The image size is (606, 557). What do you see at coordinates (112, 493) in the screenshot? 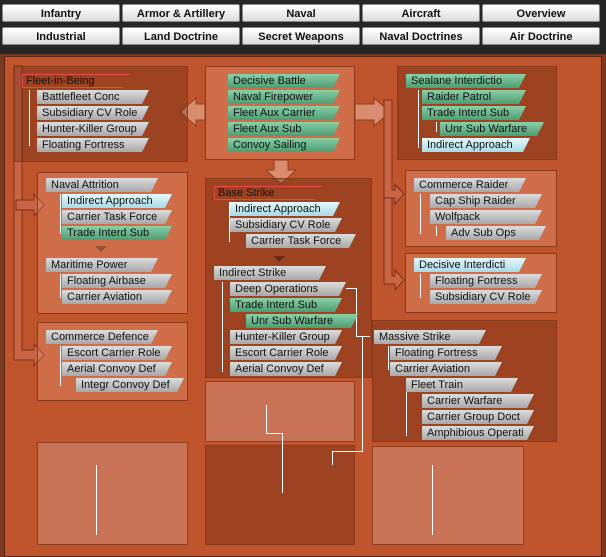
I see `empty-slot-left` at bounding box center [112, 493].